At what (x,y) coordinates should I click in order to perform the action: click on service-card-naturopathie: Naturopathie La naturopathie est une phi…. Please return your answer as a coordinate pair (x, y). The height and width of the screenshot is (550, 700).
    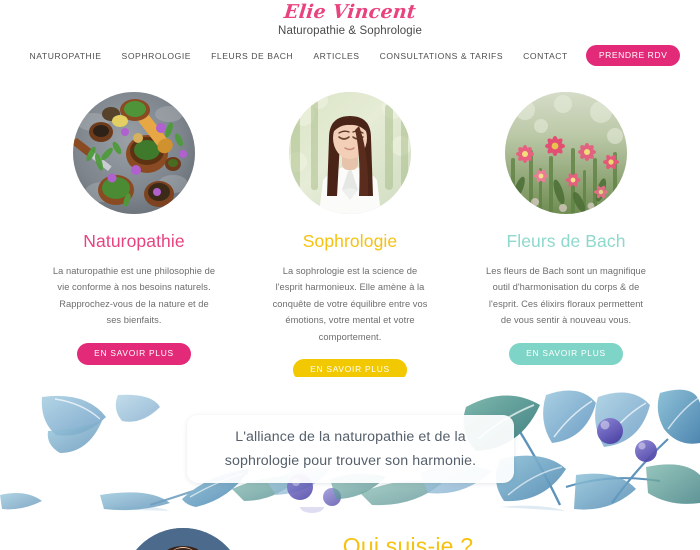
    Looking at the image, I should click on (134, 234).